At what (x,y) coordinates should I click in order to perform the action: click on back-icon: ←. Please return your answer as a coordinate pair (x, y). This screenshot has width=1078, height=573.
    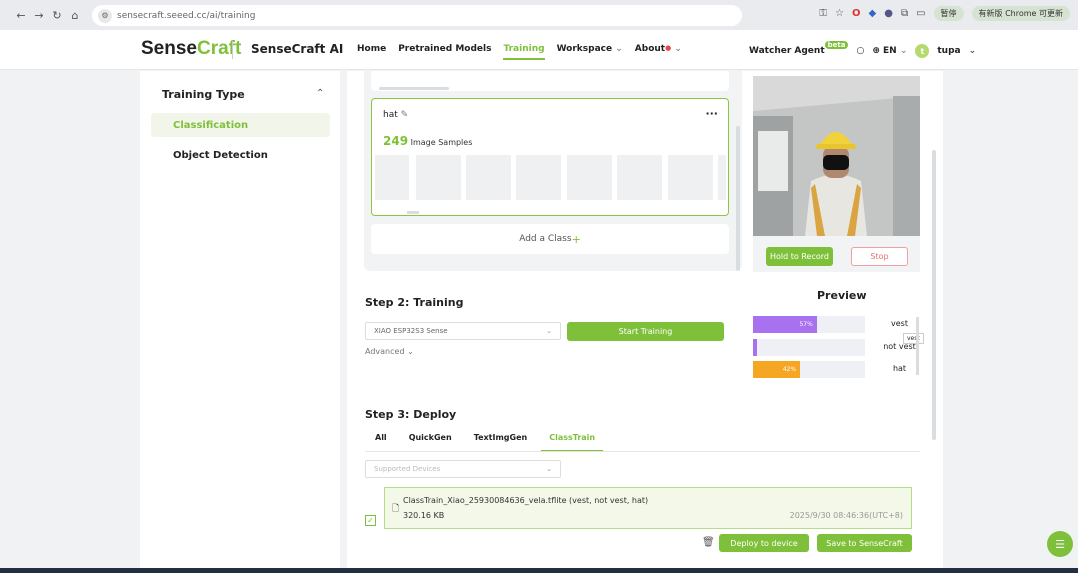
    Looking at the image, I should click on (21, 15).